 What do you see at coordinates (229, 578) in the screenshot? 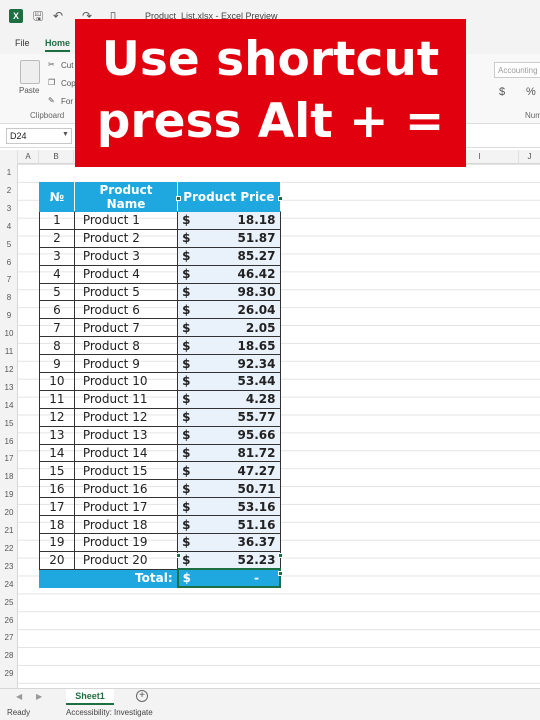
I see `total-price-cell: $ -` at bounding box center [229, 578].